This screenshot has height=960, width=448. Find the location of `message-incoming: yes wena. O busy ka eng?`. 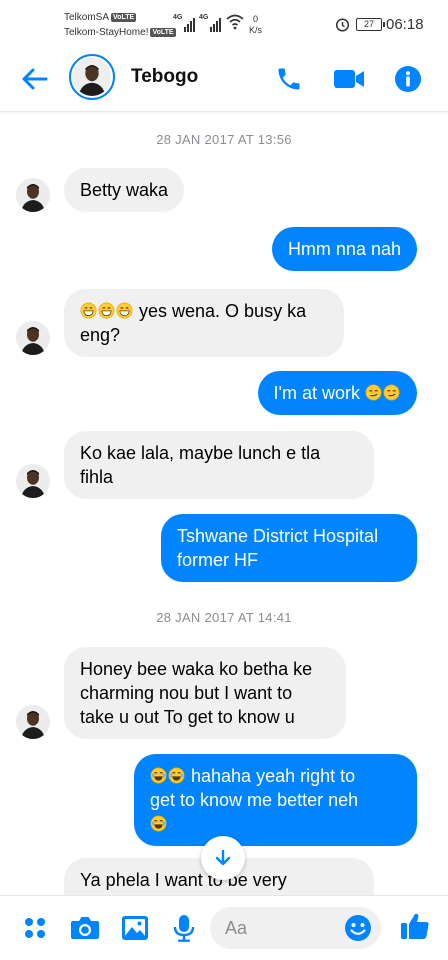

message-incoming: yes wena. O busy ka eng? is located at coordinates (204, 323).